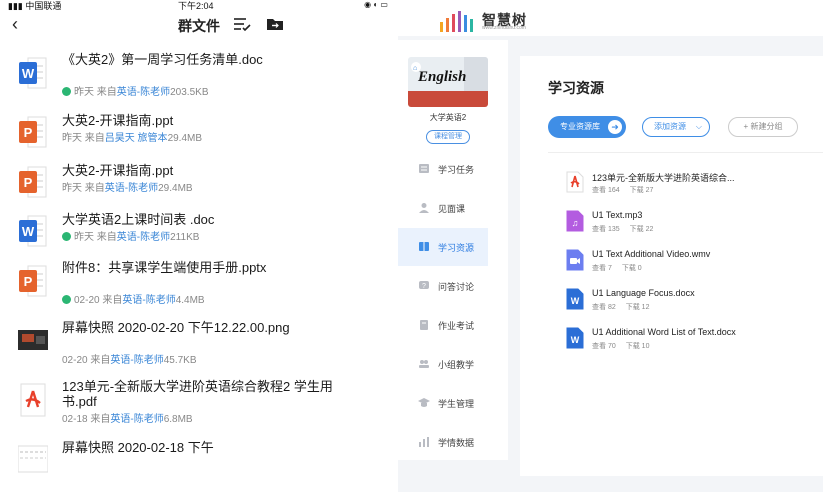  What do you see at coordinates (443, 325) in the screenshot?
I see `sidebar-item: 作业考试` at bounding box center [443, 325].